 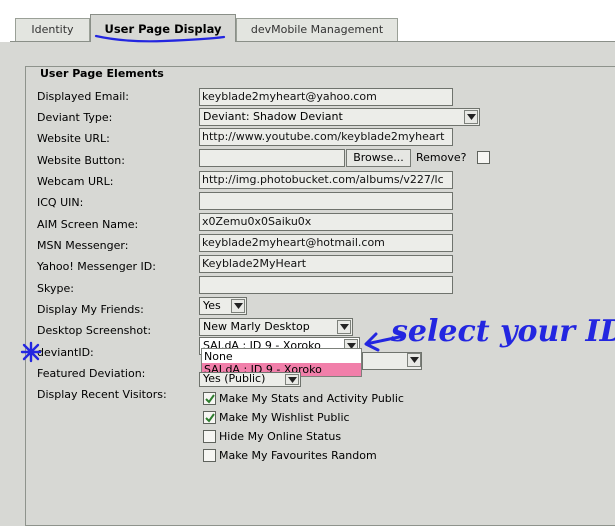 What do you see at coordinates (31, 352) in the screenshot?
I see `asterisk-annotation-icon` at bounding box center [31, 352].